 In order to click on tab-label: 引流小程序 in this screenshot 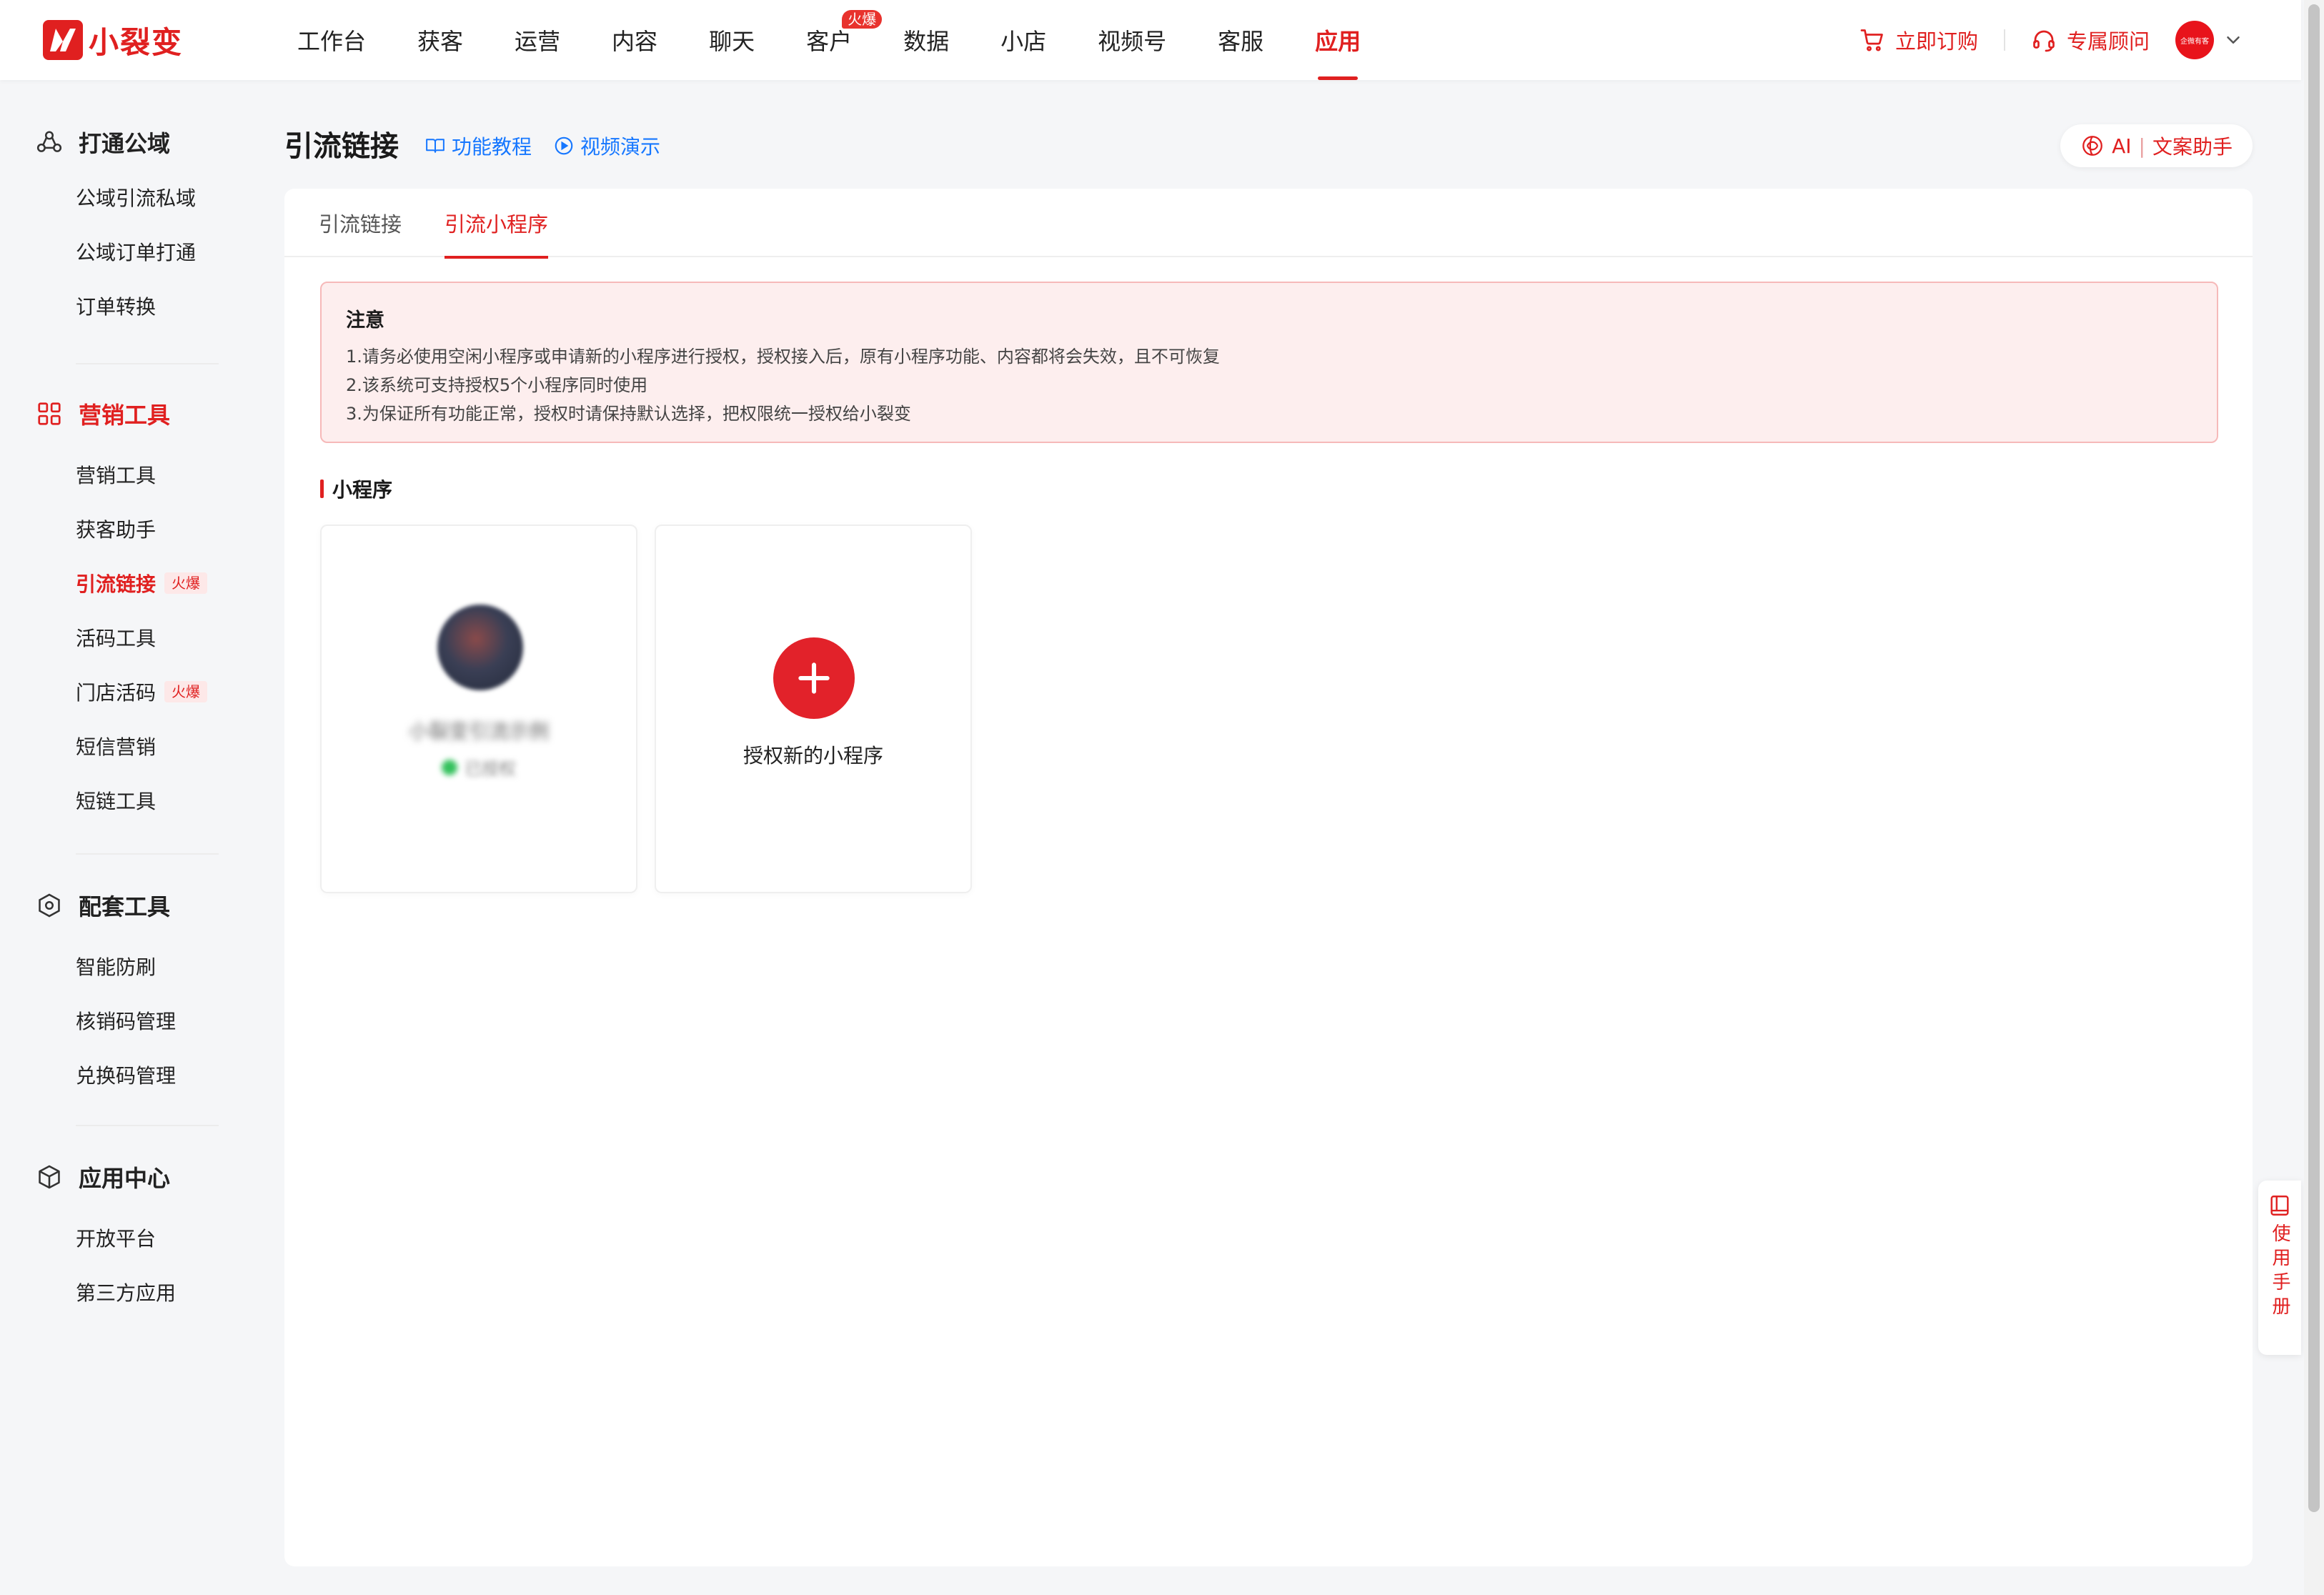, I will do `click(497, 224)`.